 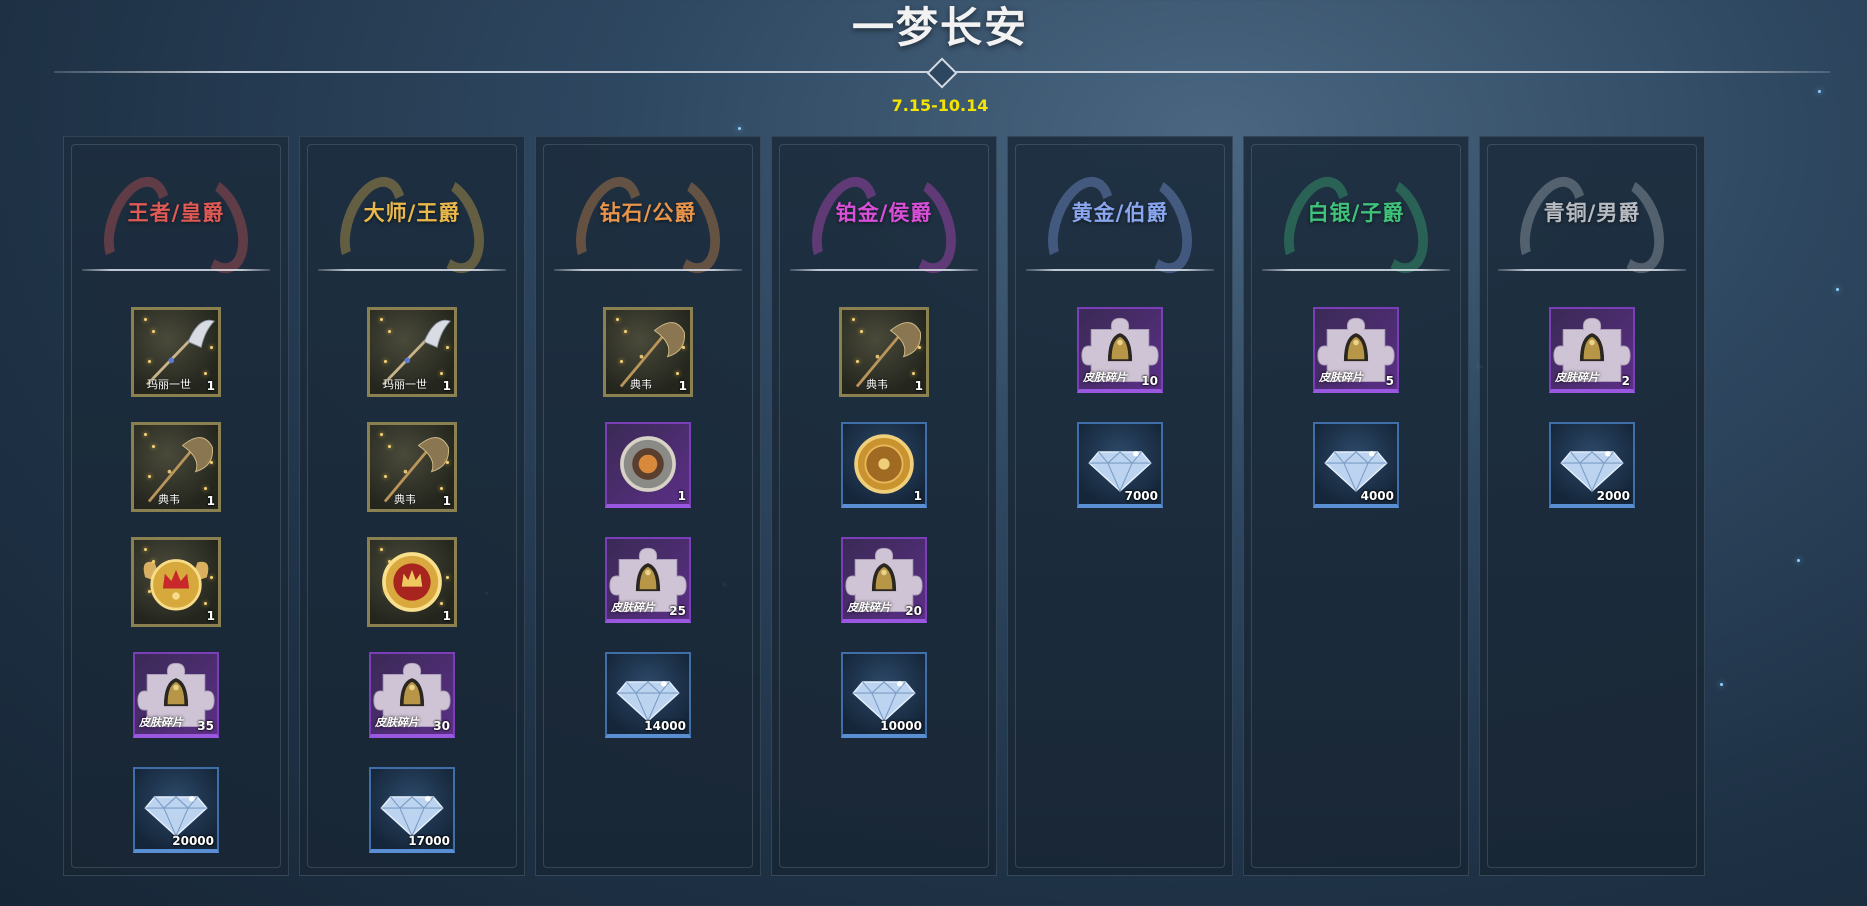 I want to click on rank-column: 黄金/伯爵 皮肤碎片 10 7000, so click(x=1120, y=506).